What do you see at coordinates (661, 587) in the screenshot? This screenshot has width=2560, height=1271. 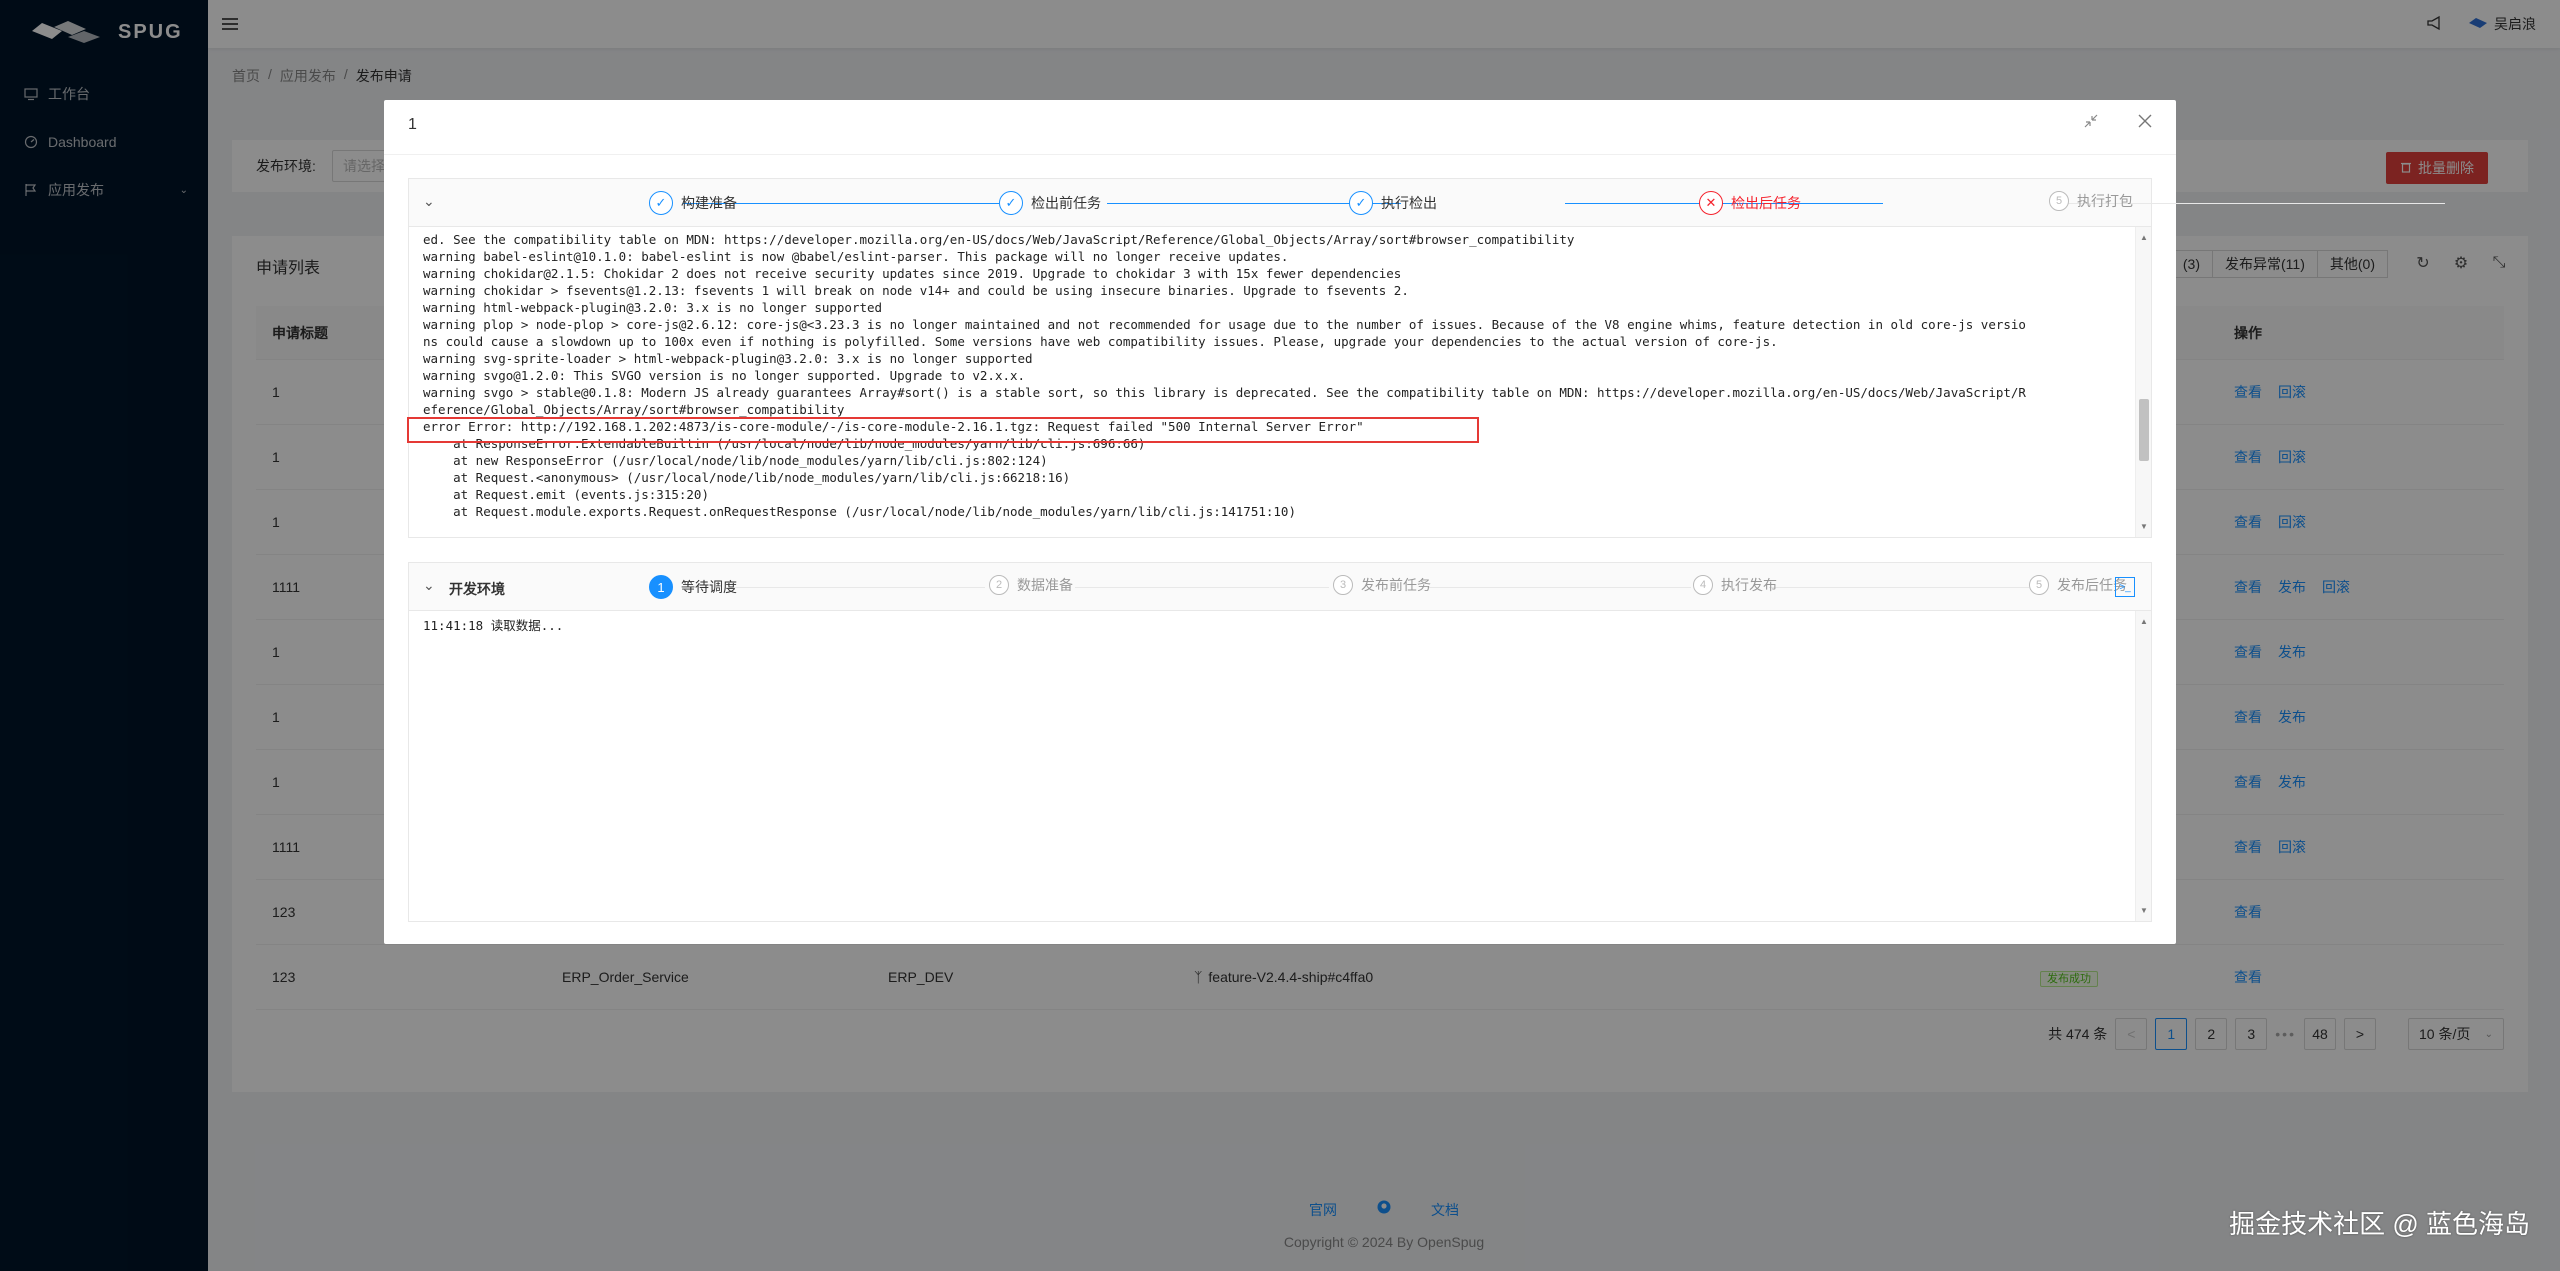 I see `step-number: 1` at bounding box center [661, 587].